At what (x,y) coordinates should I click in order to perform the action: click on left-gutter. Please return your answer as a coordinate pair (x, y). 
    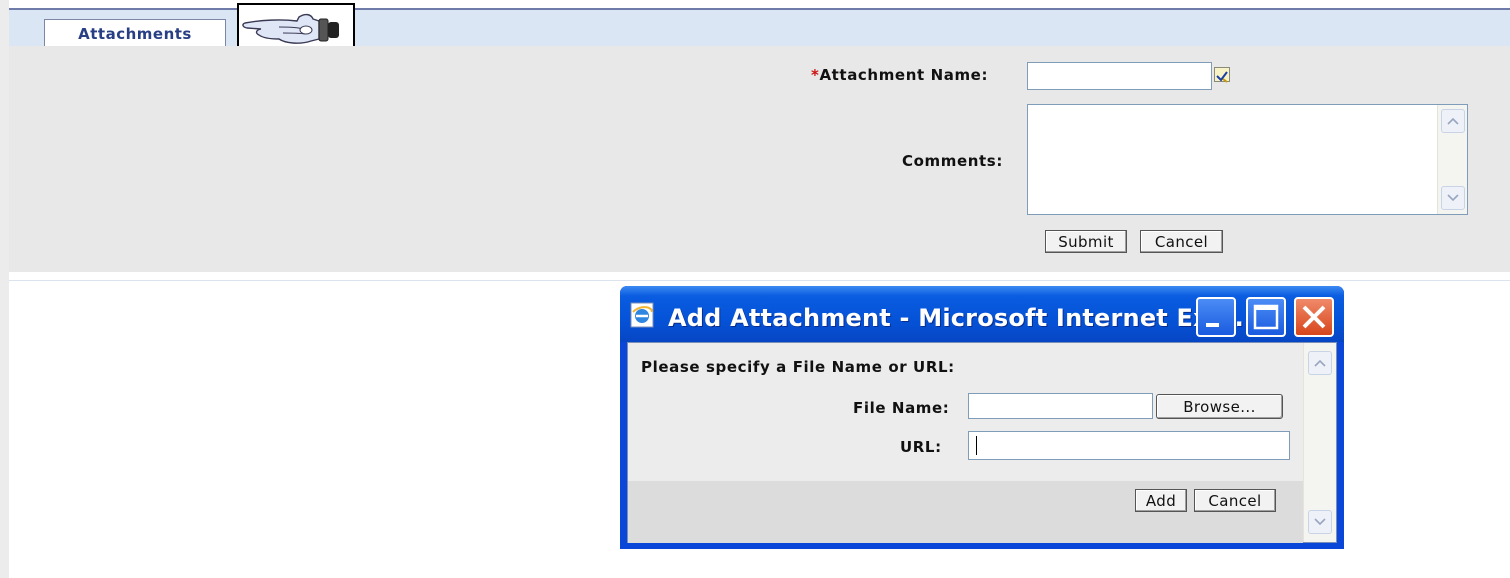
    Looking at the image, I should click on (4, 289).